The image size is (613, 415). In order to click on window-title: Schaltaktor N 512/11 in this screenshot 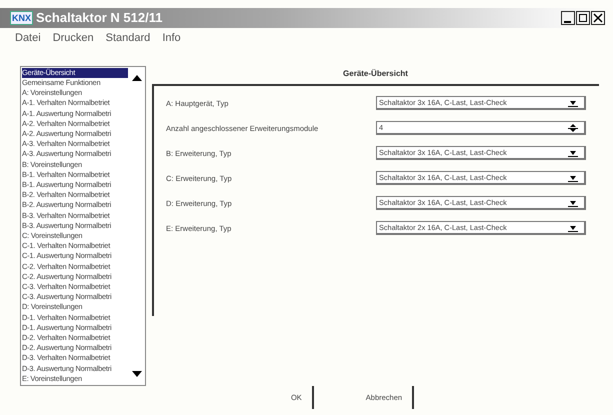, I will do `click(100, 18)`.